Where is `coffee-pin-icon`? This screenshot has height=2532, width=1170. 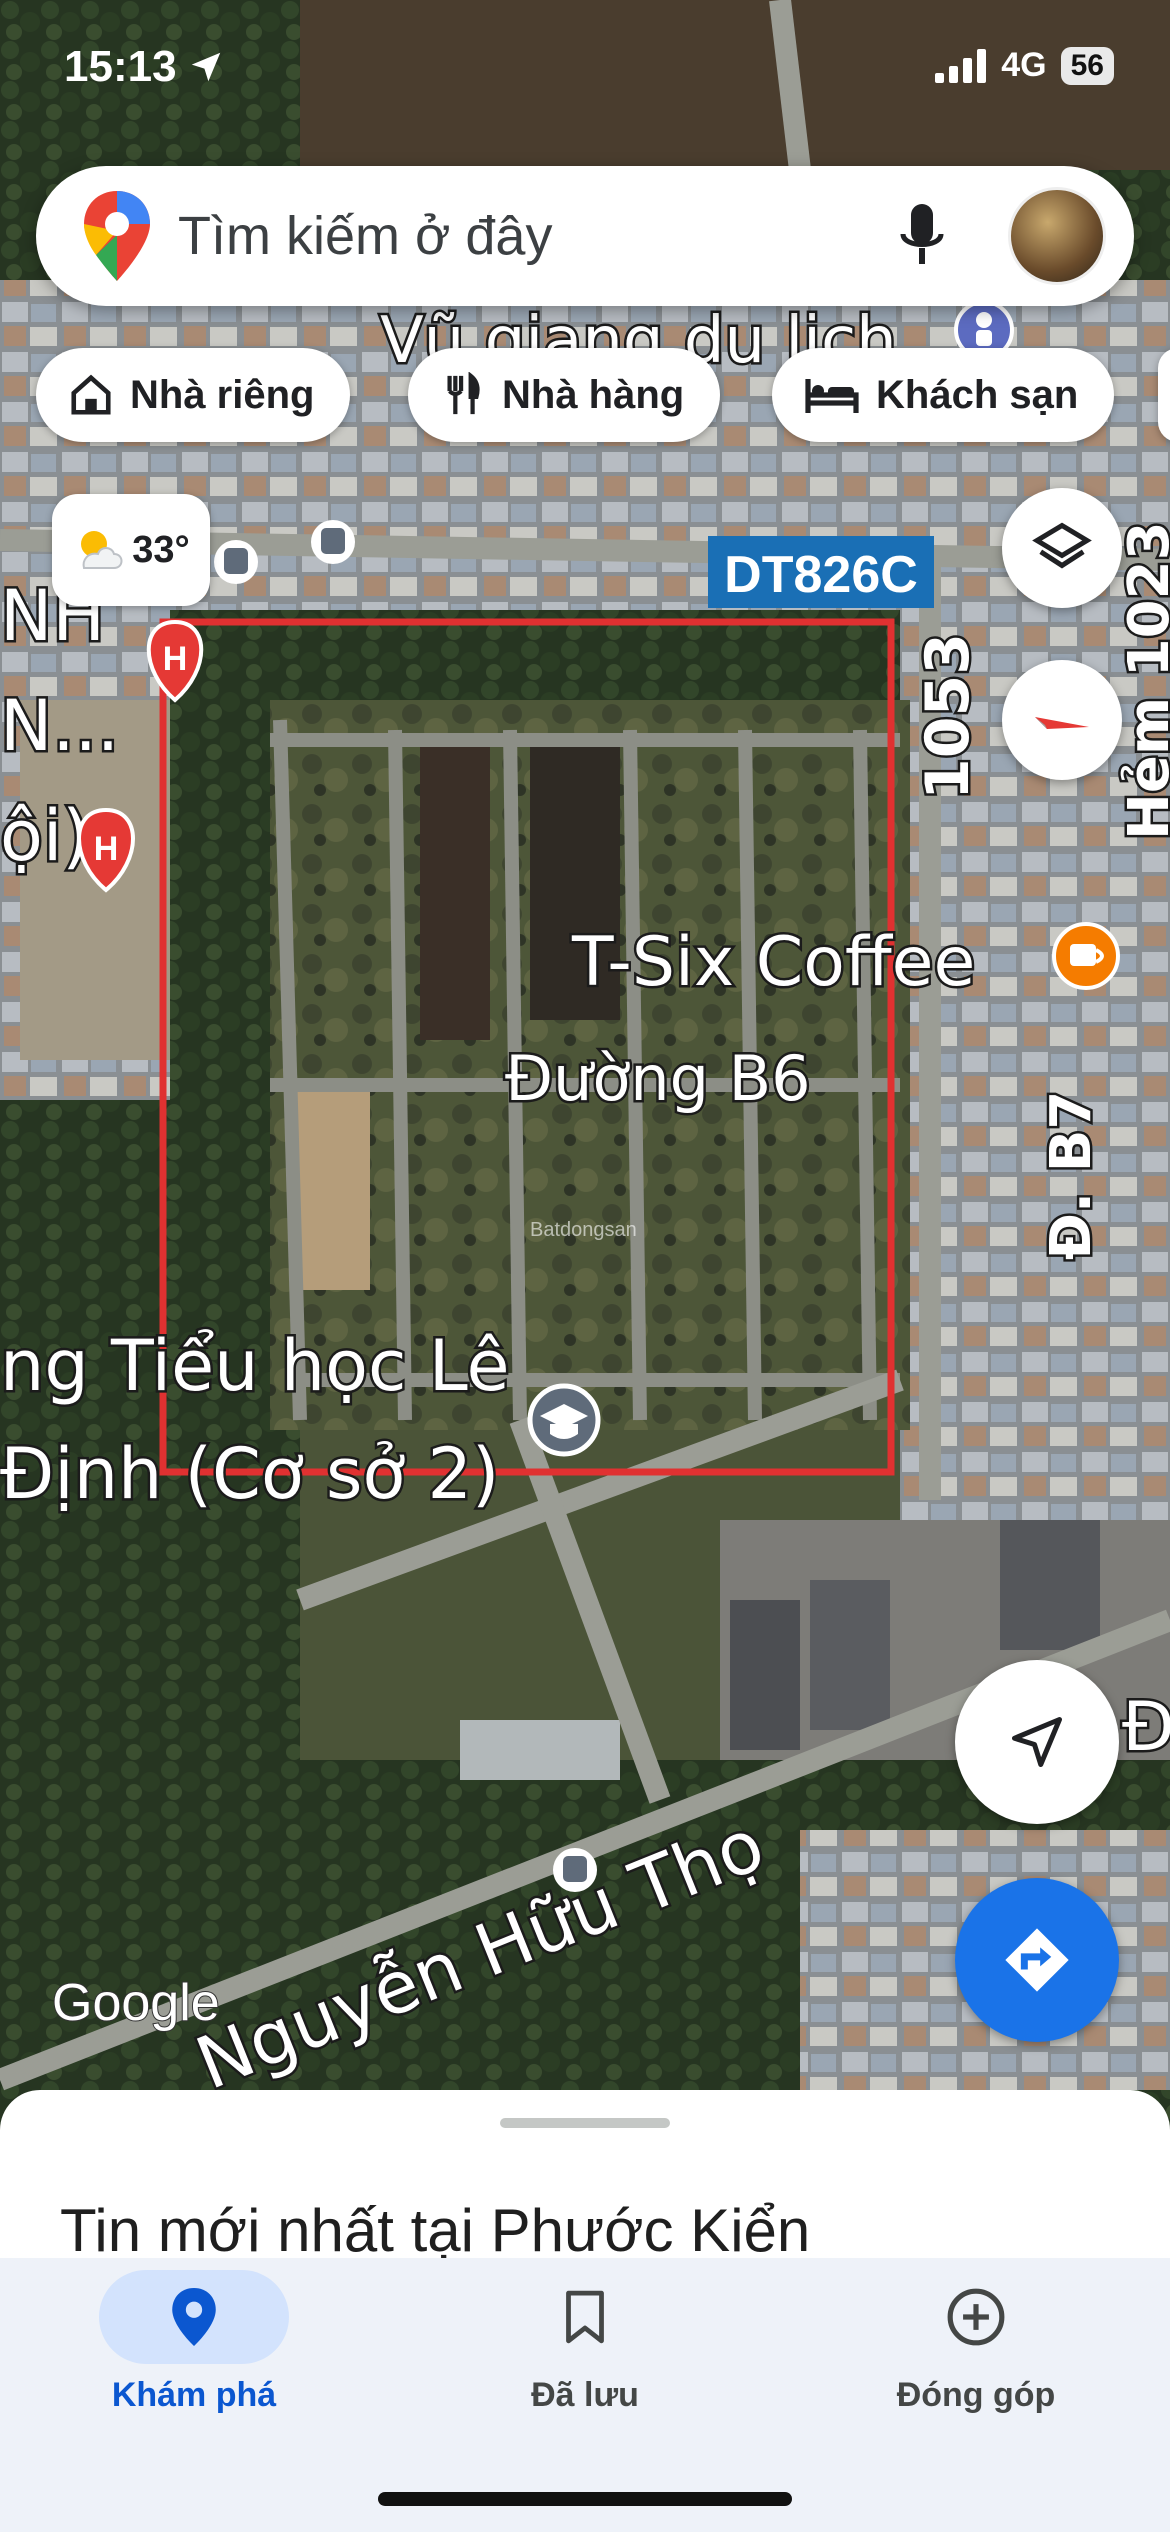 coffee-pin-icon is located at coordinates (1086, 956).